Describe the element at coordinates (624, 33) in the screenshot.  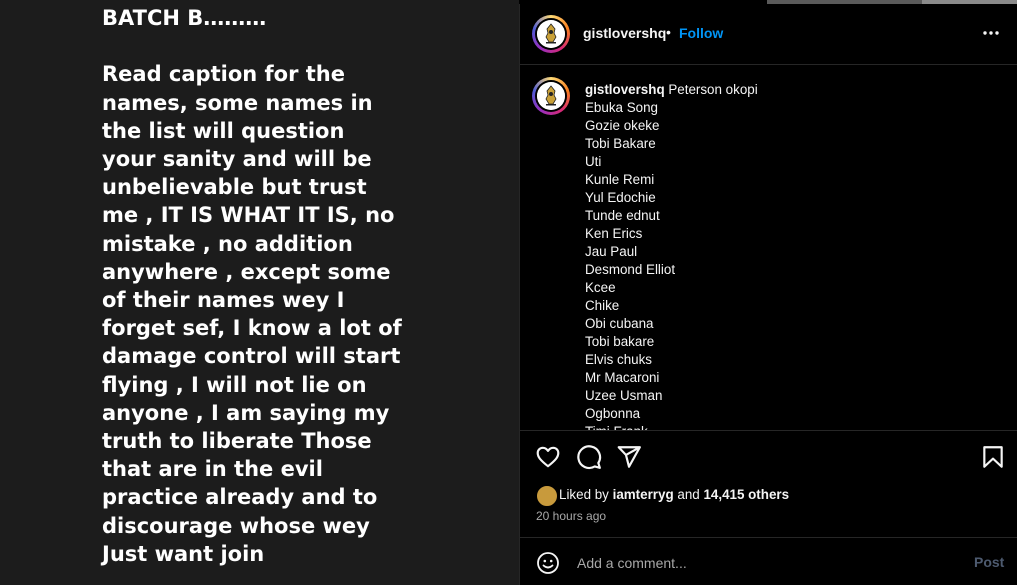
I see `header-username: gistlovershq` at that location.